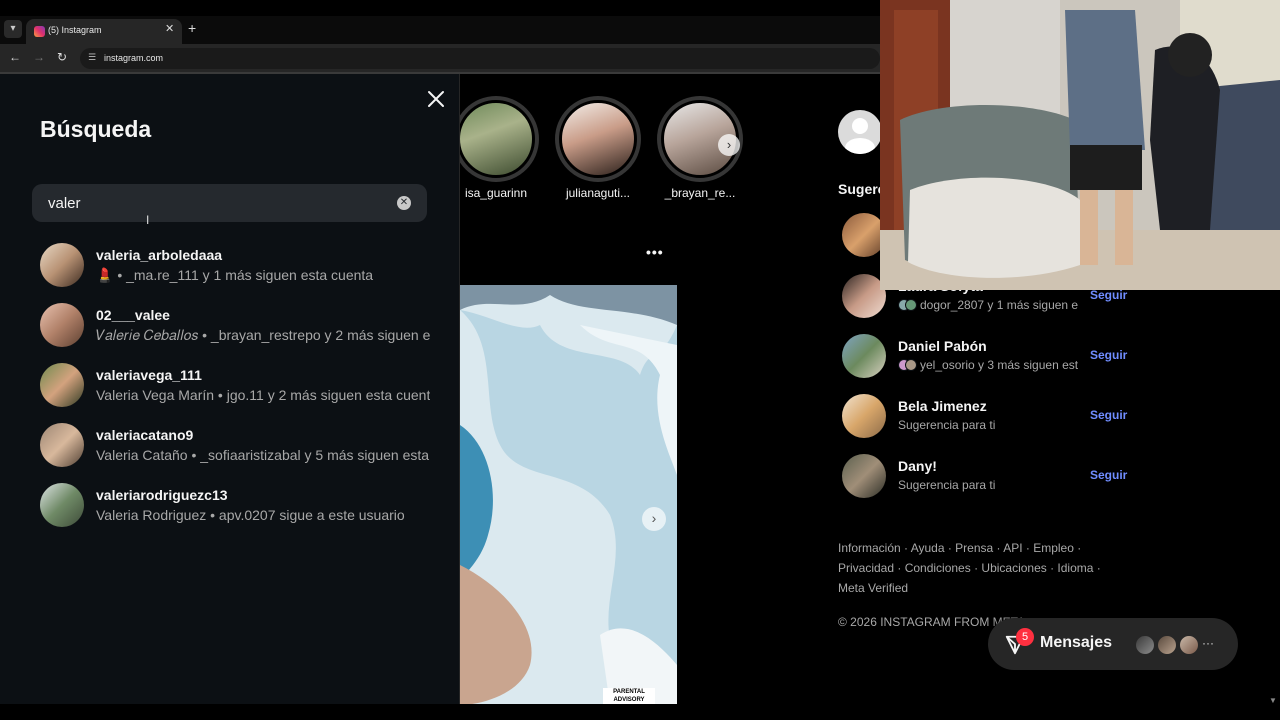 This screenshot has width=1280, height=720. I want to click on result-username: valeriavega_111, so click(149, 375).